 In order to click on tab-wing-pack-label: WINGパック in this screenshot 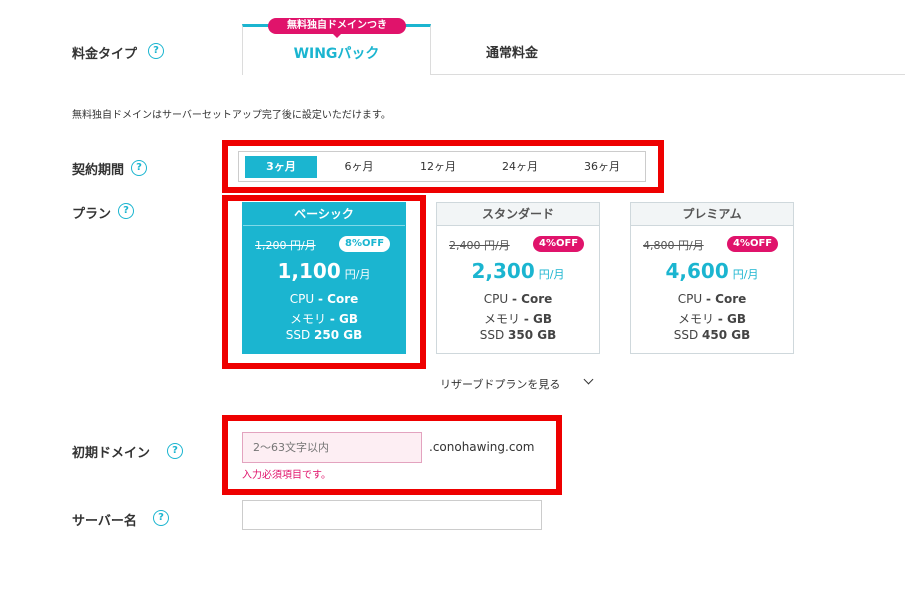, I will do `click(336, 54)`.